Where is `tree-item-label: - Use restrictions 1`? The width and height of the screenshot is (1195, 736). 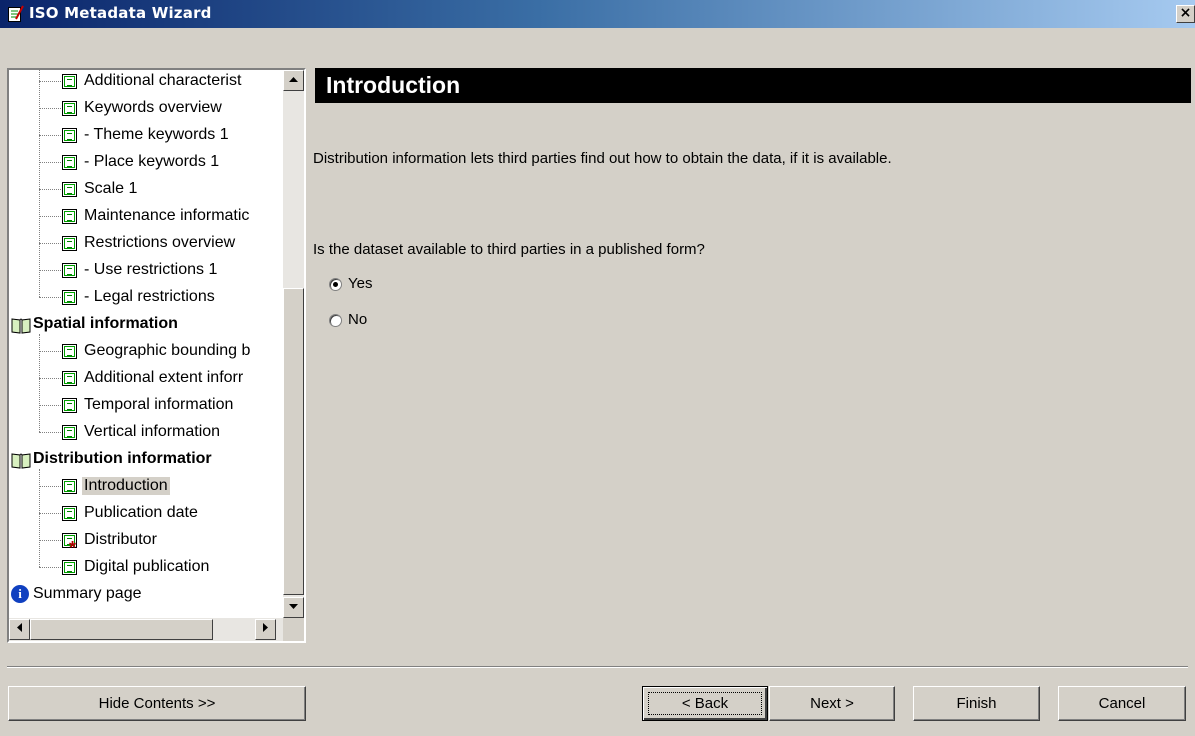 tree-item-label: - Use restrictions 1 is located at coordinates (151, 269).